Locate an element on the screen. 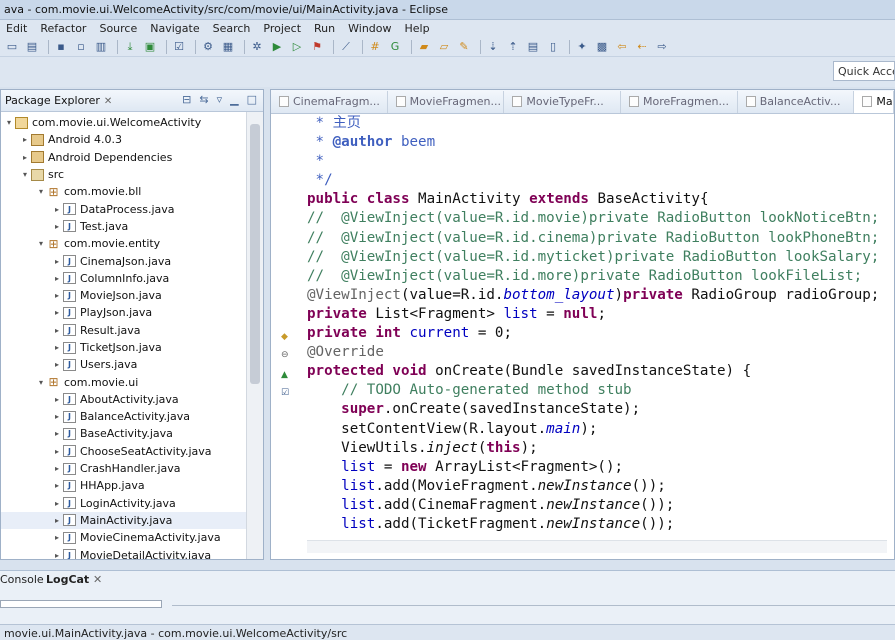  tree-item: ▾ ⊞ com.movie.bll is located at coordinates (132, 191).